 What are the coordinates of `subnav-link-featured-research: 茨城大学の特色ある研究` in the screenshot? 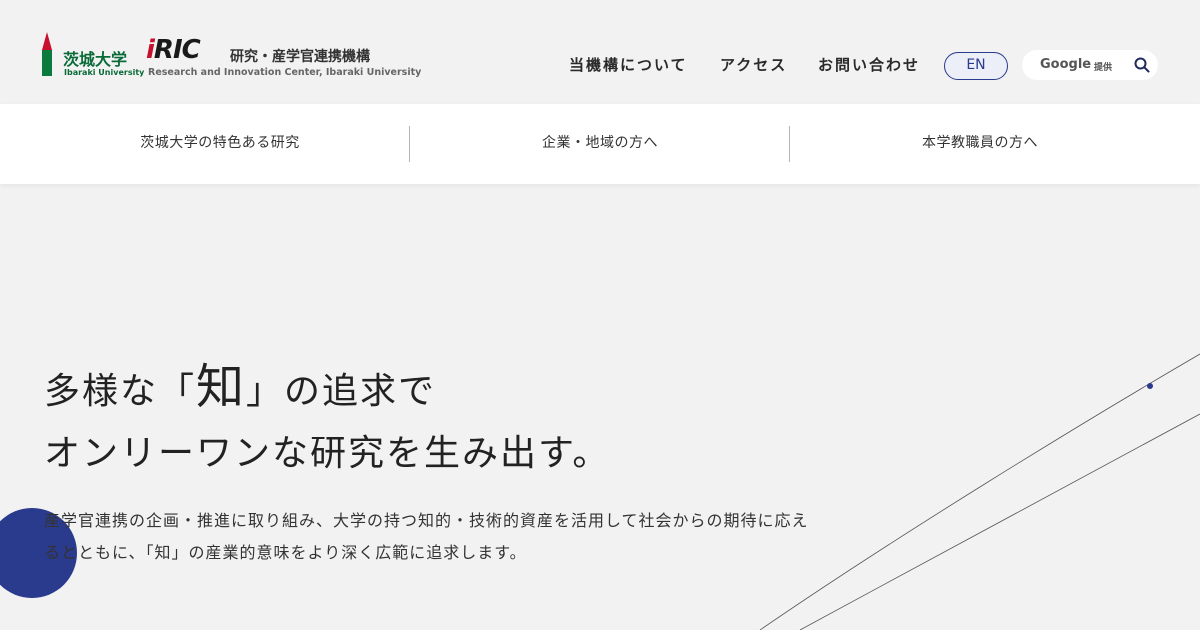 It's located at (220, 144).